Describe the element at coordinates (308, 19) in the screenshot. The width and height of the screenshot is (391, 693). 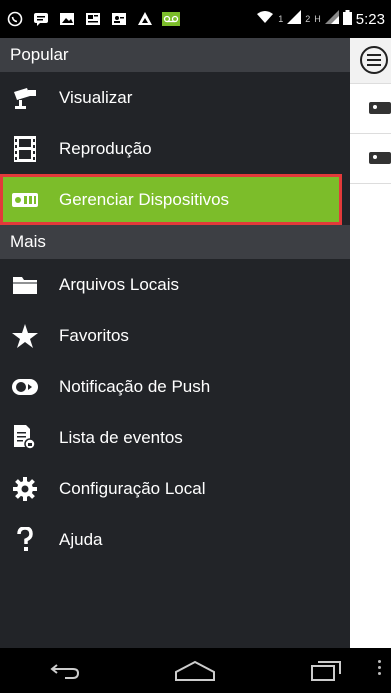
I see `sim2-label: 2` at that location.